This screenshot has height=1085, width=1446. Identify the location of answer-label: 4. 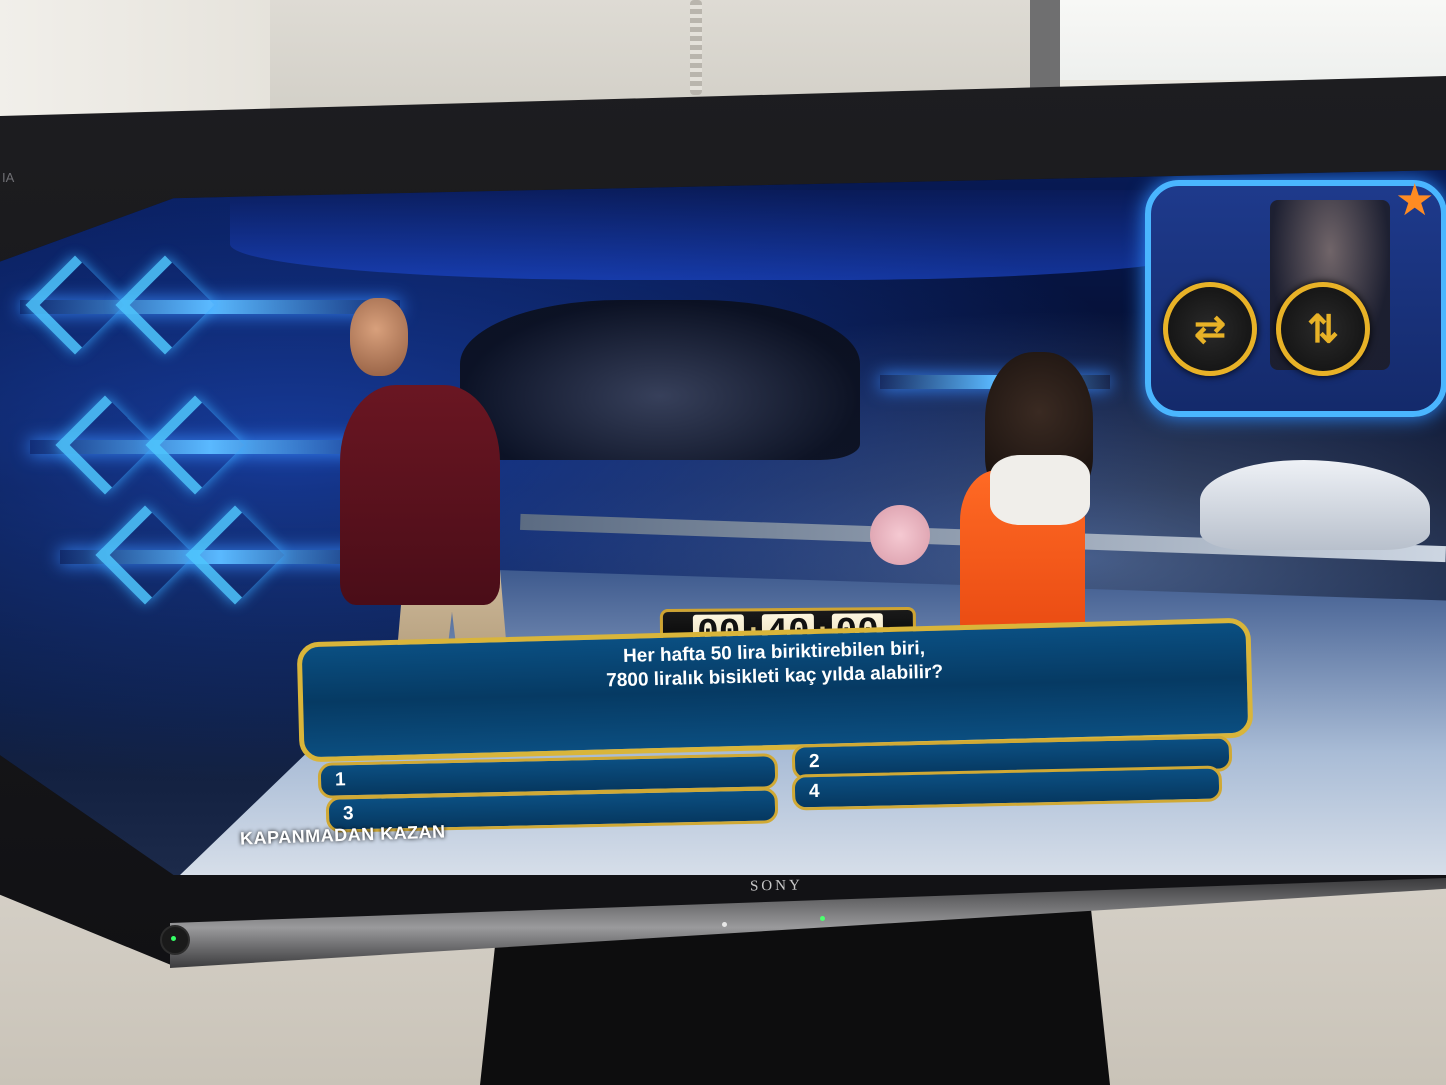
(814, 791).